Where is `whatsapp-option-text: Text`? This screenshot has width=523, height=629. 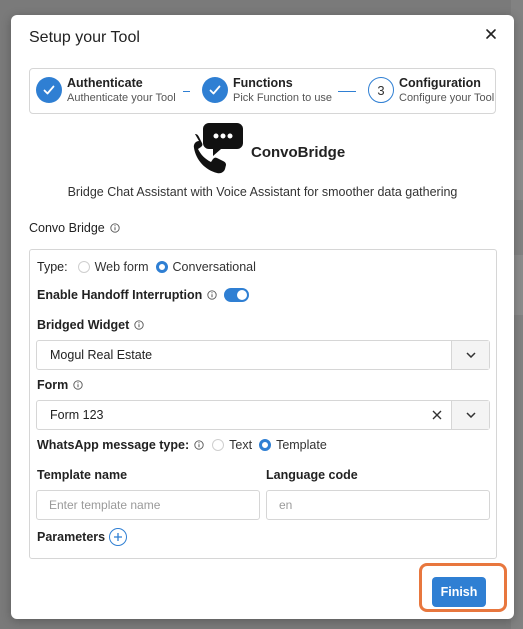 whatsapp-option-text: Text is located at coordinates (232, 445).